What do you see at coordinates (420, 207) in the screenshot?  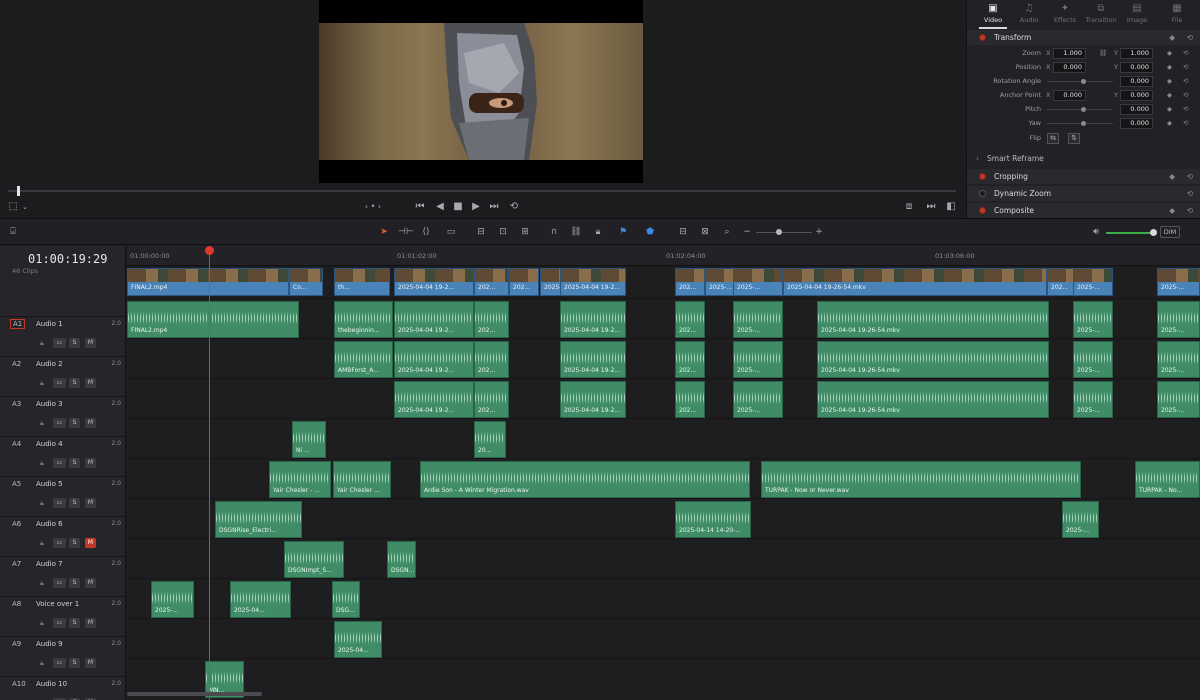 I see `go-to-start-icon: ⏮` at bounding box center [420, 207].